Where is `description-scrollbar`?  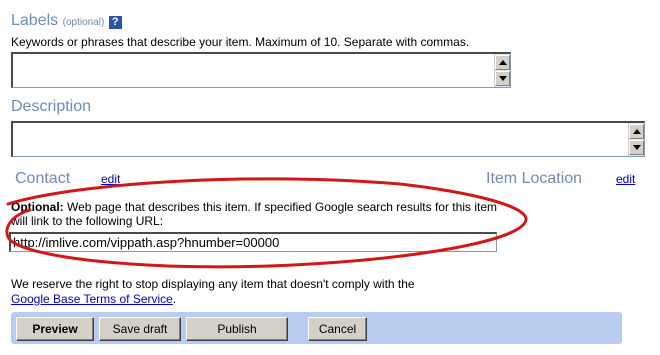
description-scrollbar is located at coordinates (636, 139).